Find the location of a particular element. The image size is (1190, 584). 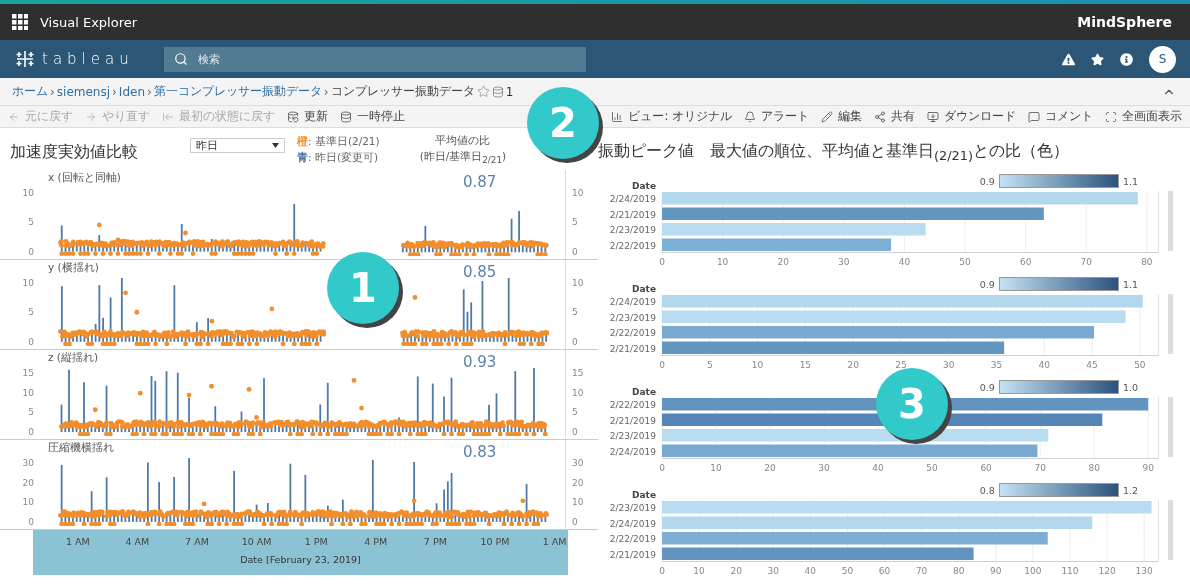

pencil-icon is located at coordinates (827, 116).